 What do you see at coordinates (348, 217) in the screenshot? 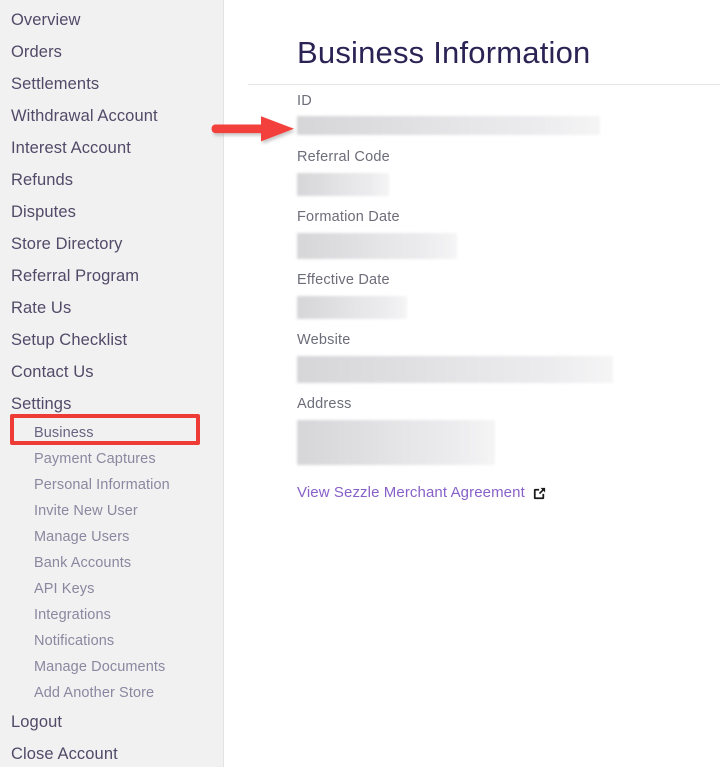
I see `field-label-formation-date: Formation Date` at bounding box center [348, 217].